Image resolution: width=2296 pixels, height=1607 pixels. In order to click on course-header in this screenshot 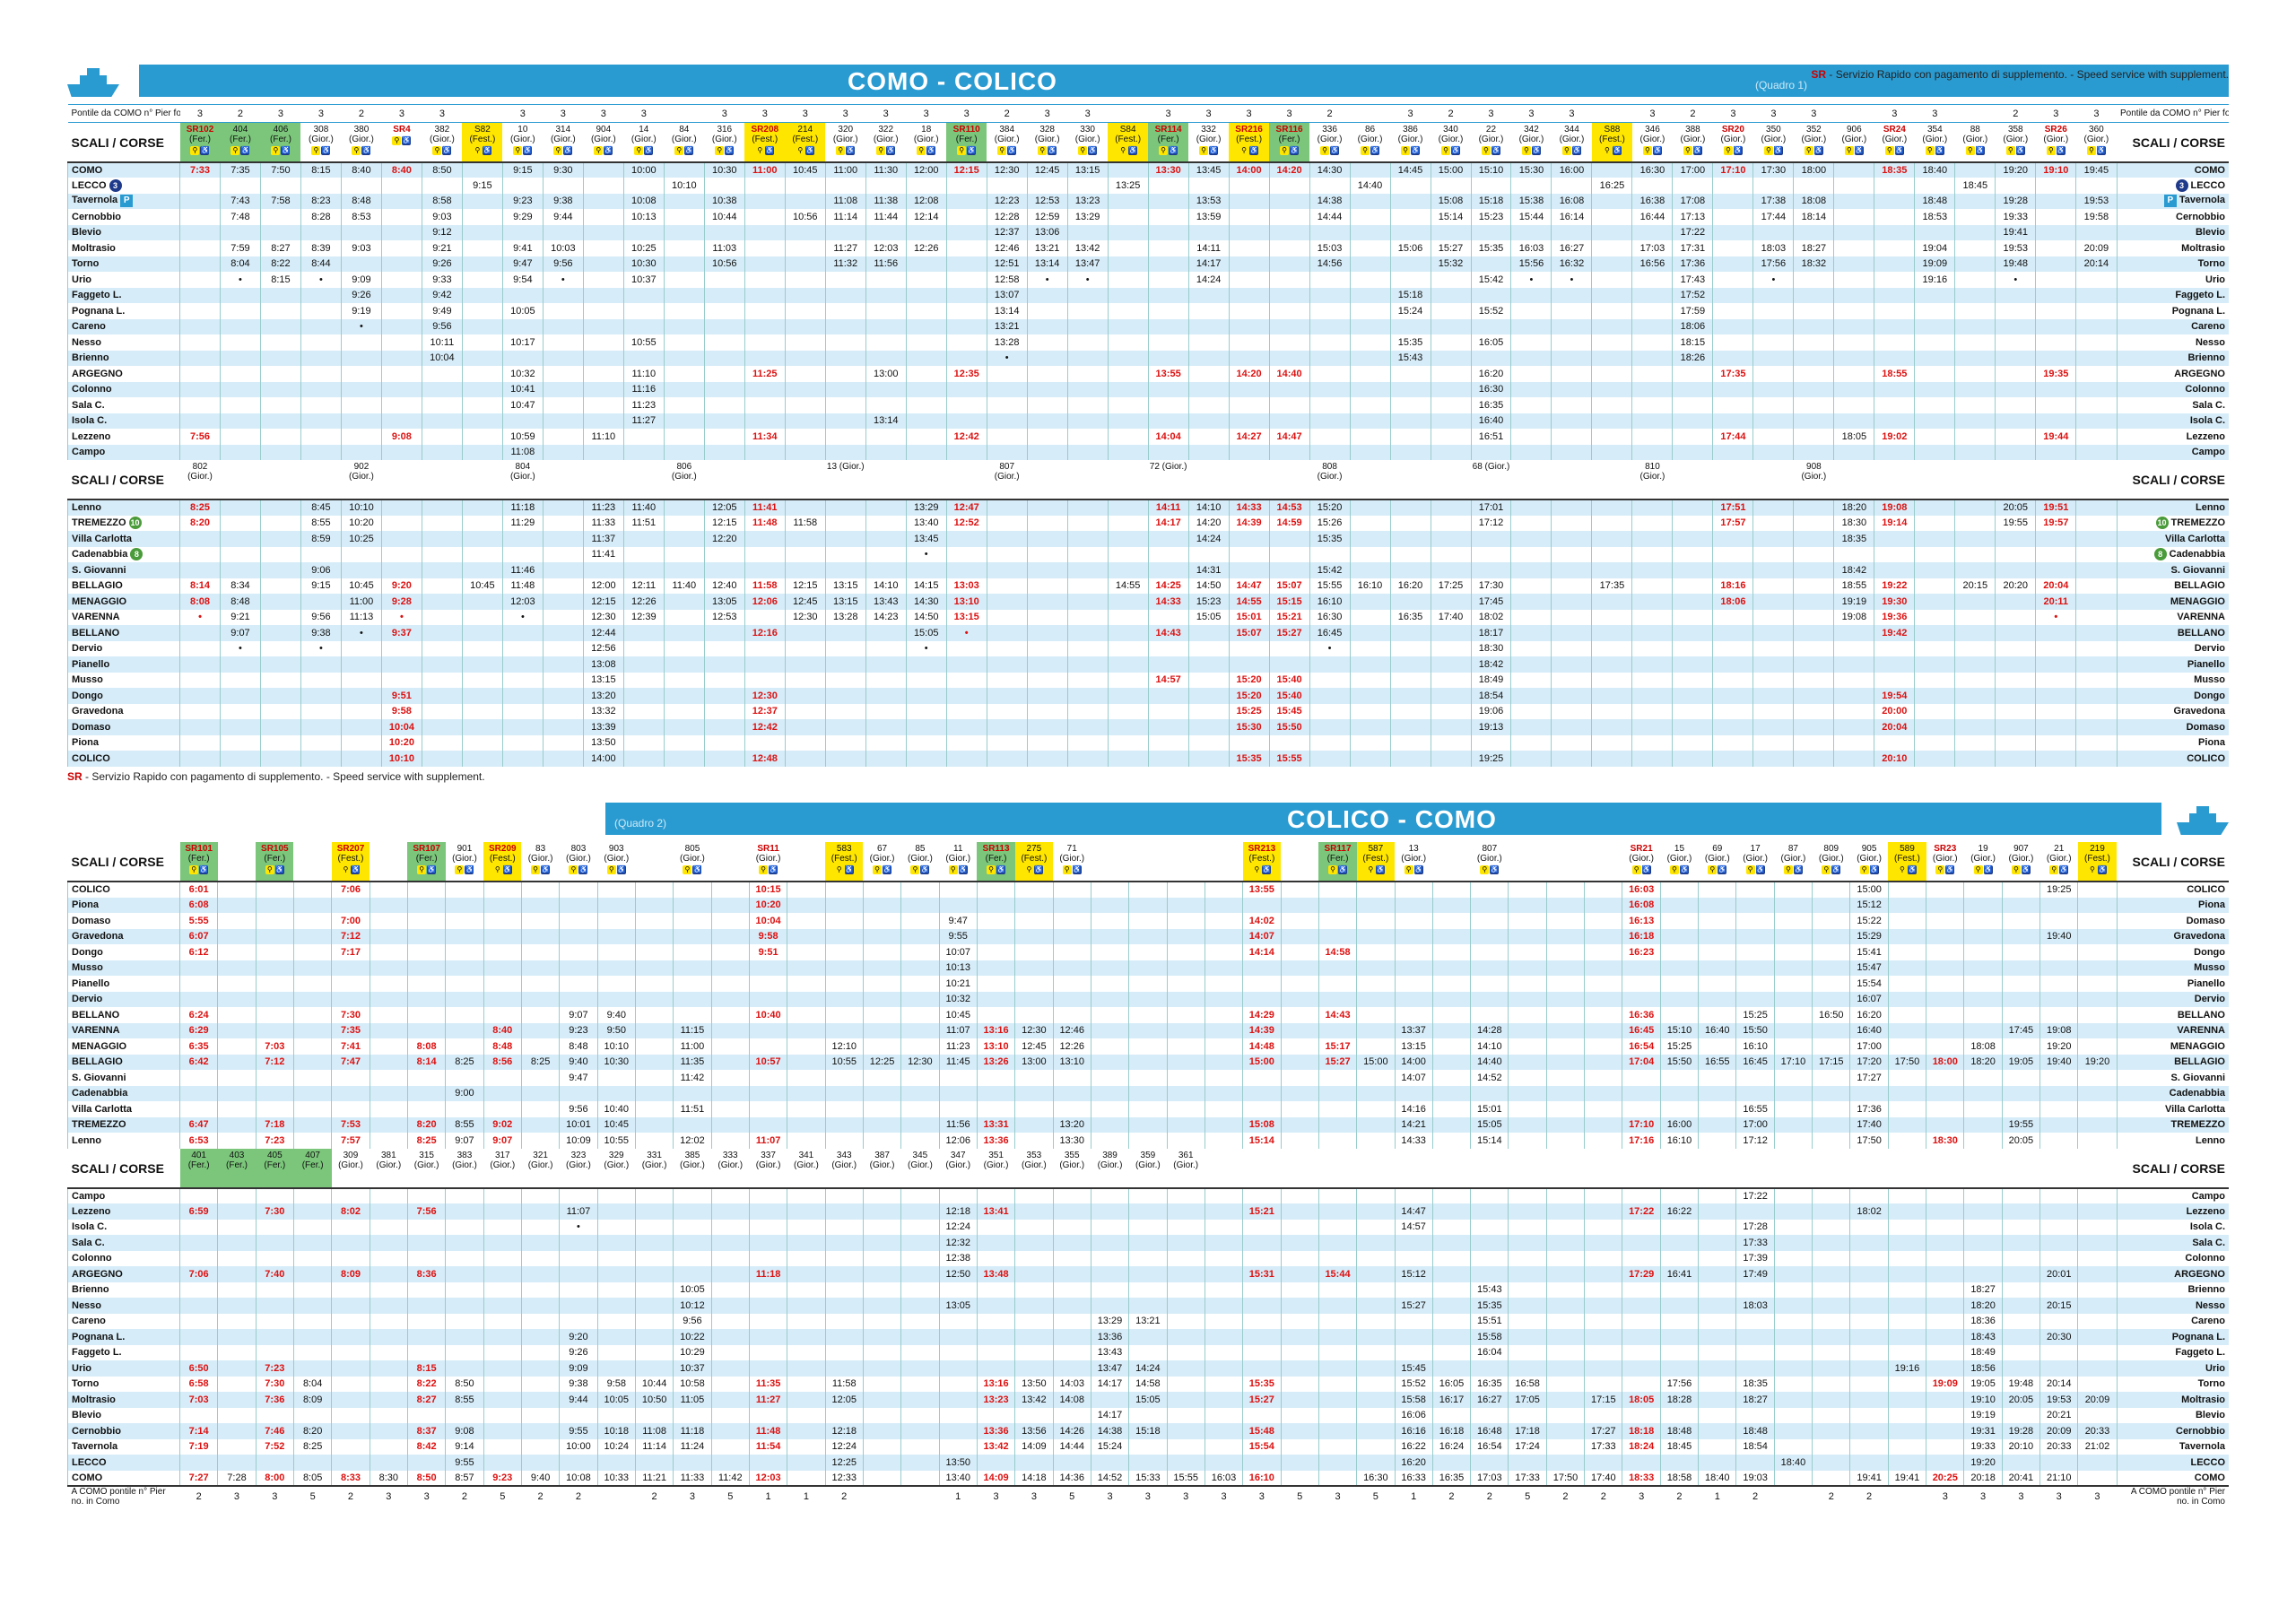, I will do `click(654, 862)`.